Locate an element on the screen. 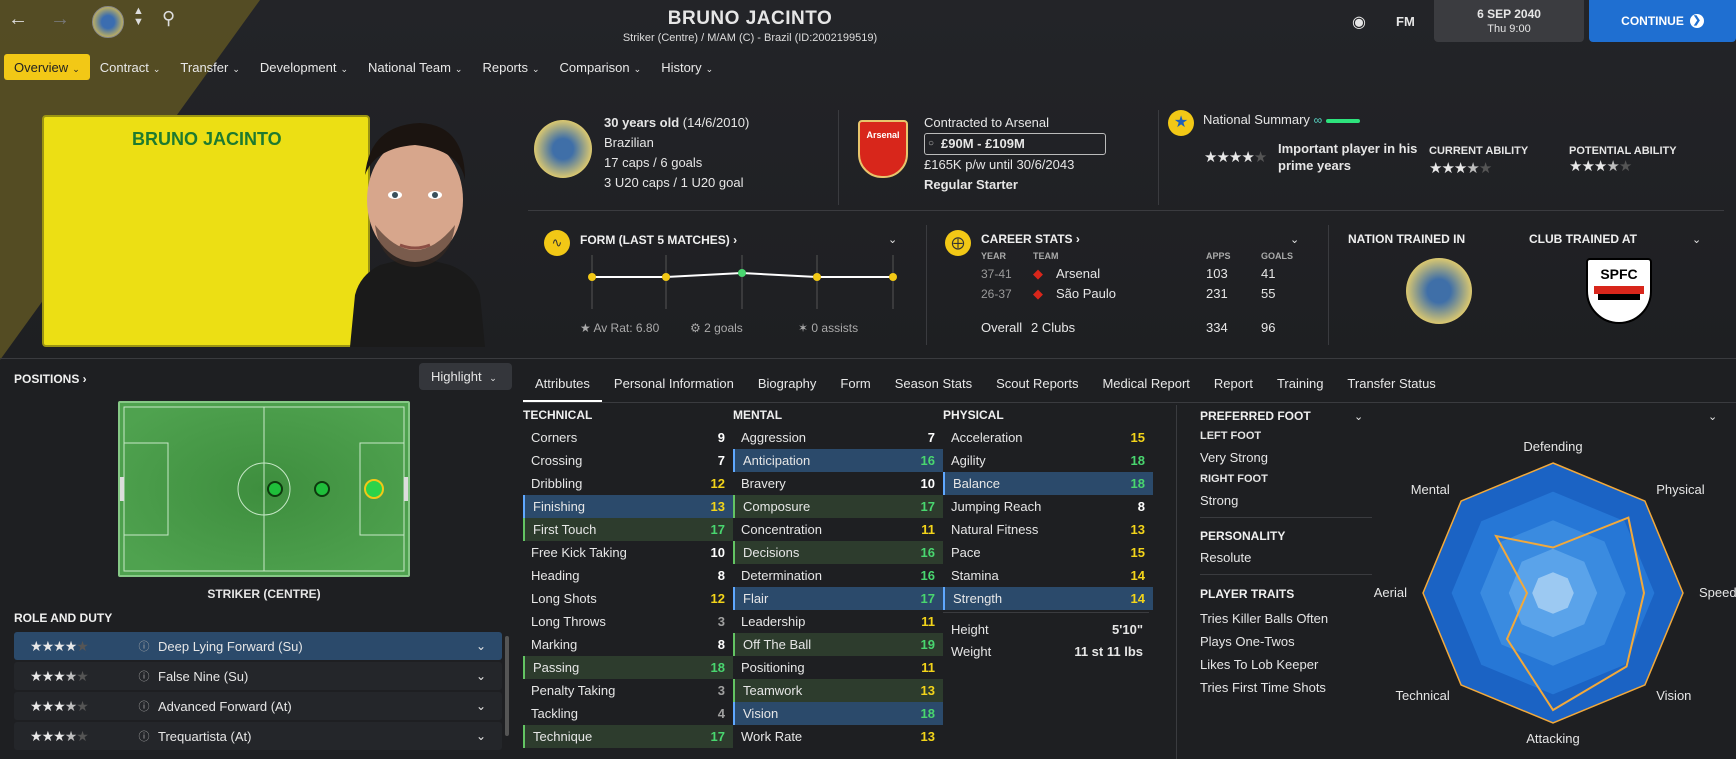 This screenshot has height=759, width=1736. radar-dropdown-icon: ⌄ is located at coordinates (1712, 416).